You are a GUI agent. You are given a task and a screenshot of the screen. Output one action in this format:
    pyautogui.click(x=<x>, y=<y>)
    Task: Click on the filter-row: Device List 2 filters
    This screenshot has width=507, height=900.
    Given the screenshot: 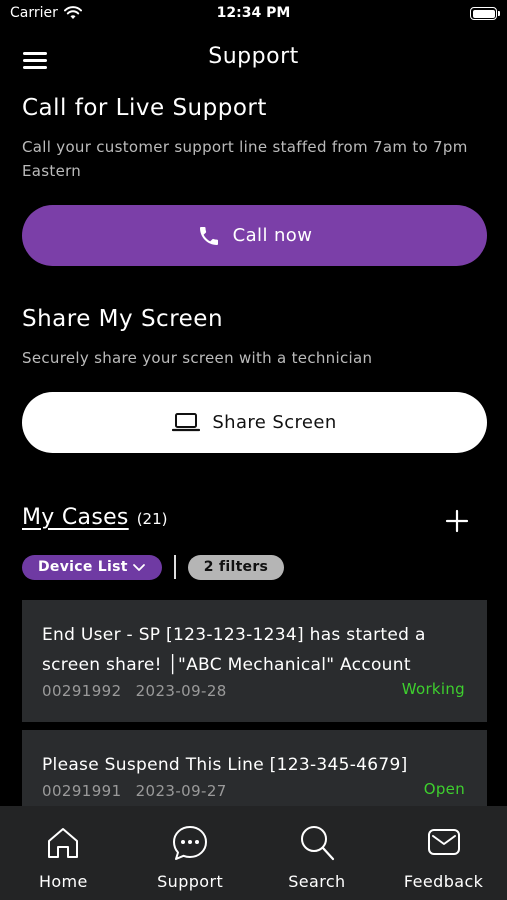 What is the action you would take?
    pyautogui.click(x=153, y=567)
    